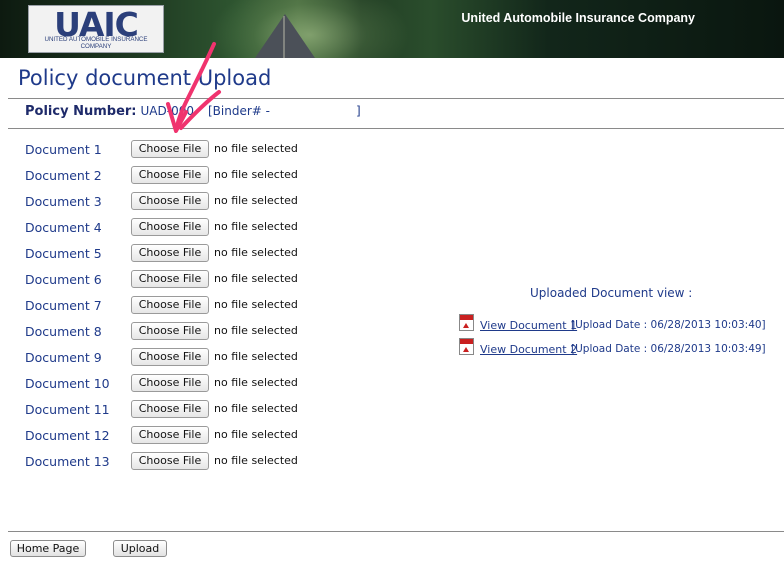 The image size is (784, 573). What do you see at coordinates (67, 435) in the screenshot?
I see `document-label: Document 12` at bounding box center [67, 435].